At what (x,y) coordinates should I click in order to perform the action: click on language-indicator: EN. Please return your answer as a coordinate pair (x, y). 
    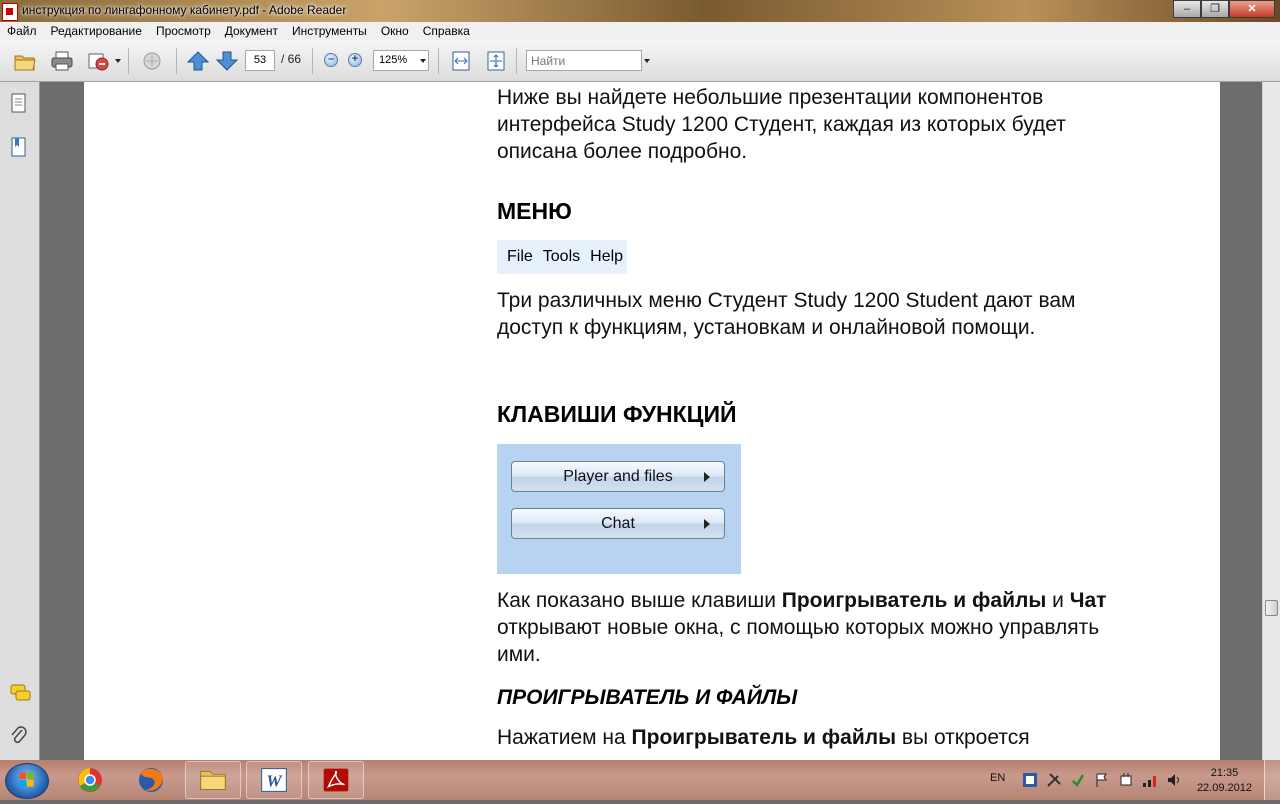
    Looking at the image, I should click on (997, 778).